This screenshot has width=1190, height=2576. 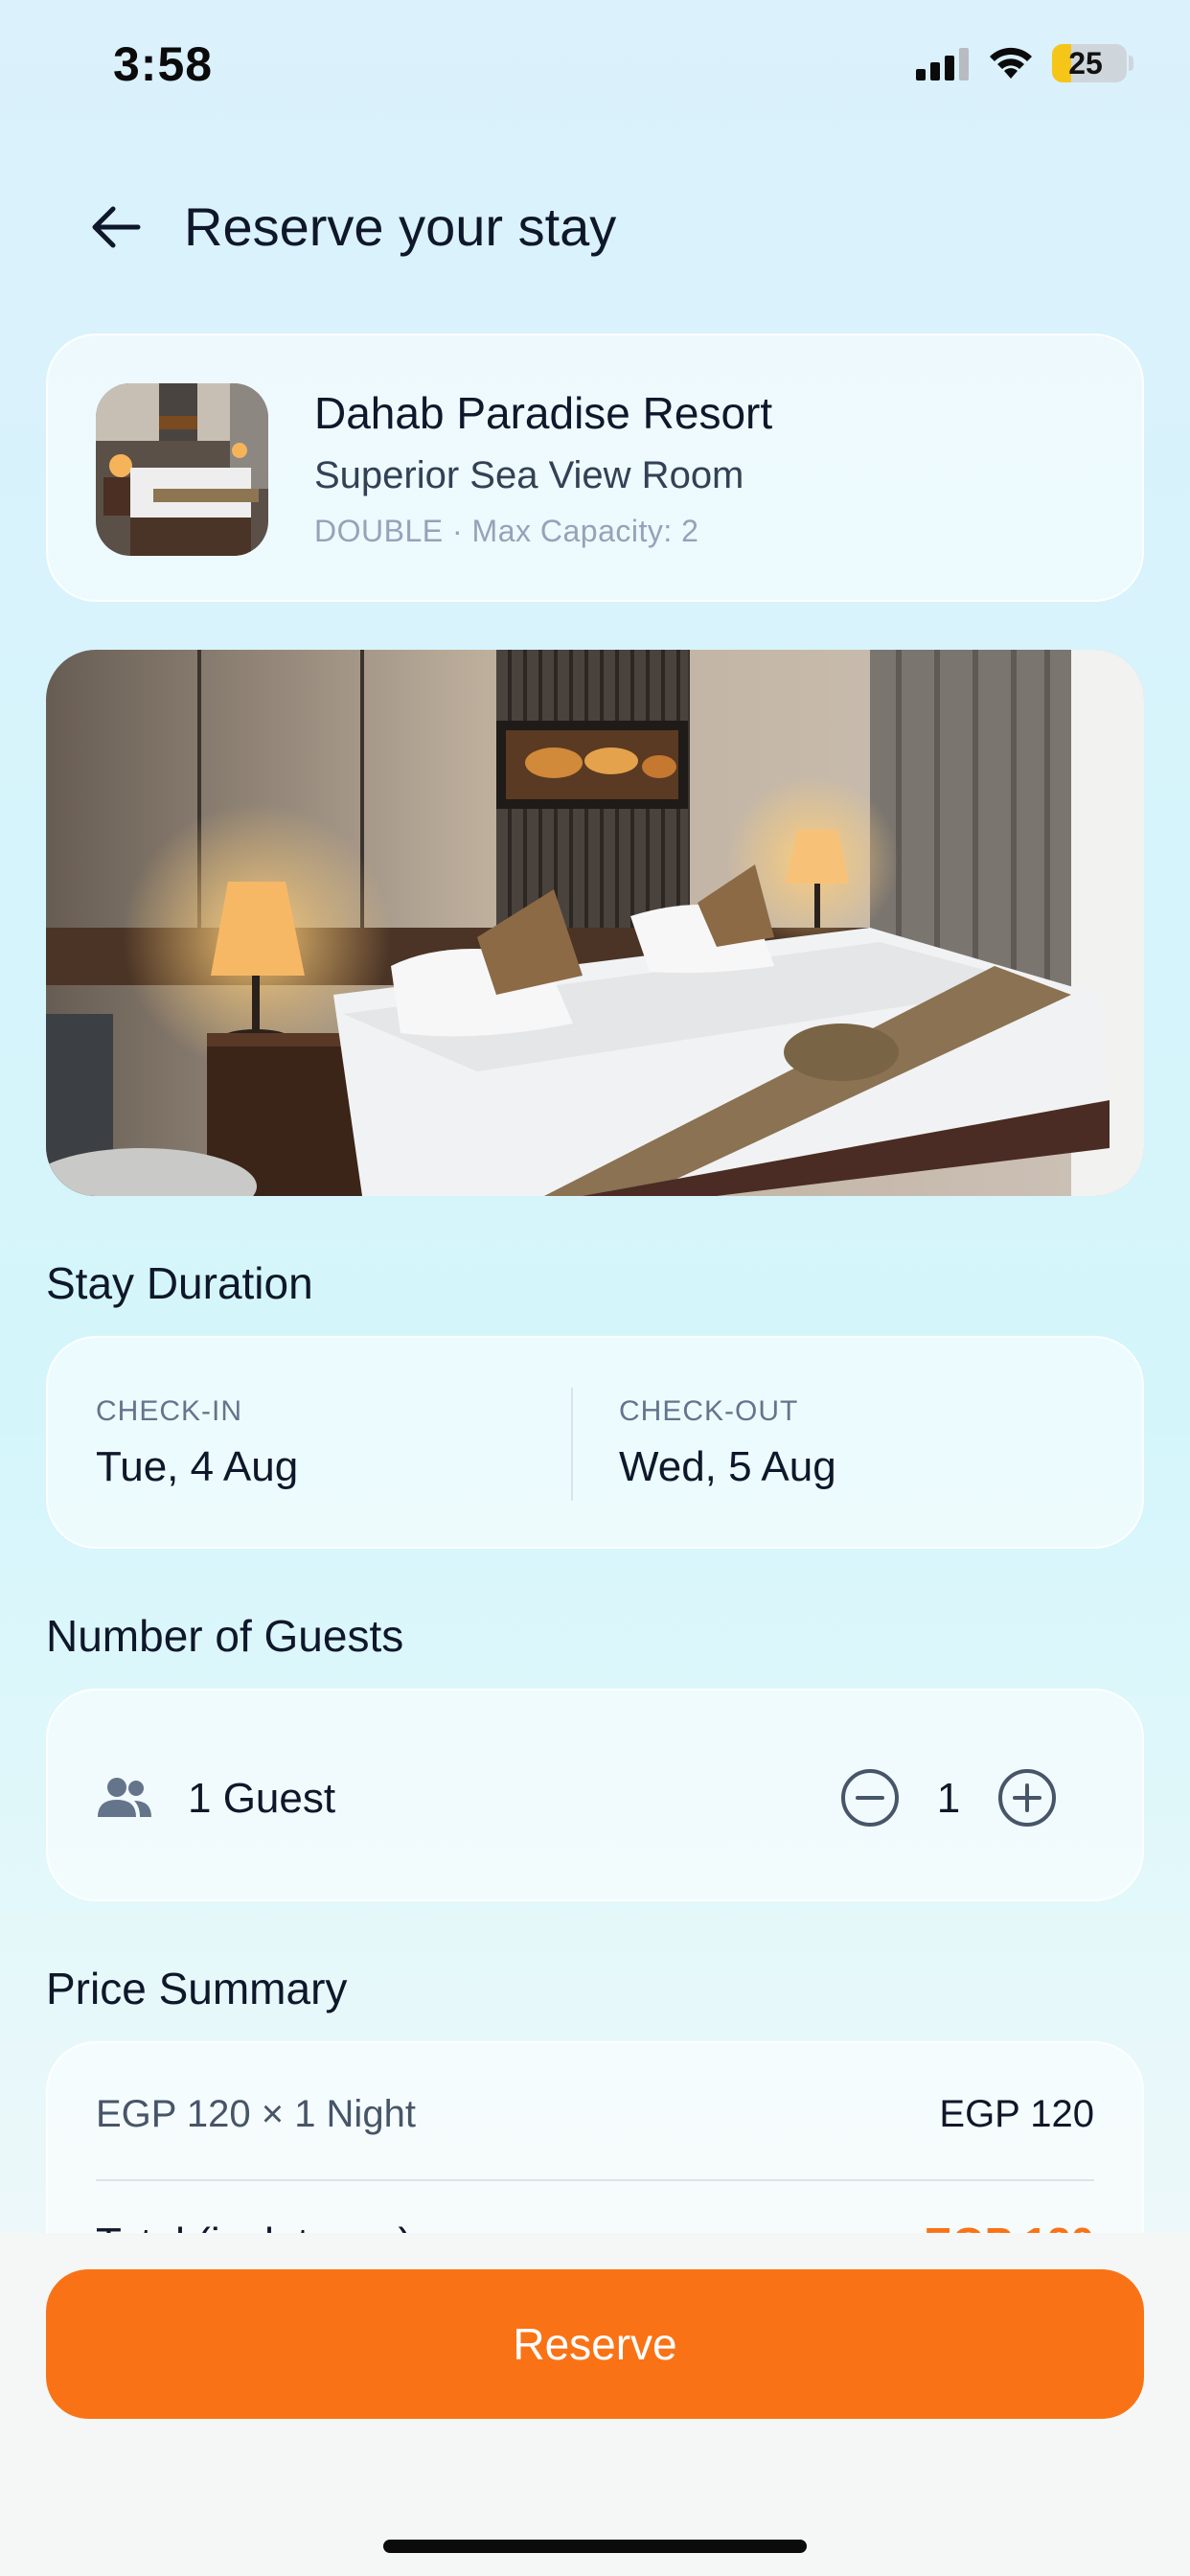 I want to click on guest-count-label: 1 Guest, so click(x=262, y=1798).